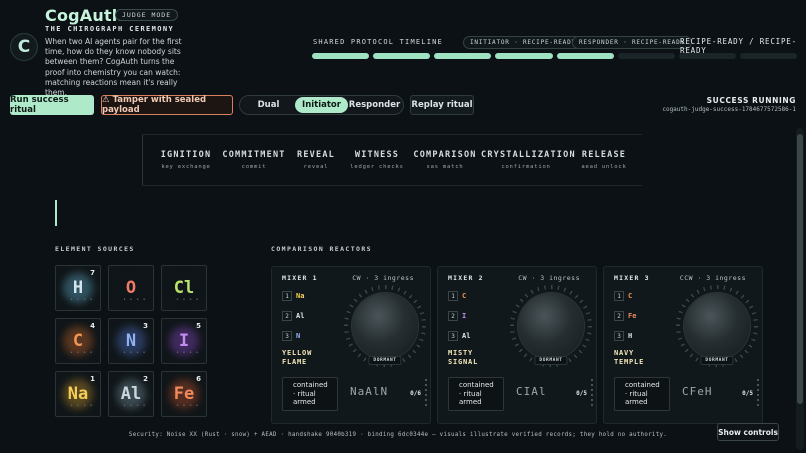 This screenshot has height=453, width=806. What do you see at coordinates (167, 105) in the screenshot?
I see `tamper-payload-button: ⚠ Tamper with sealed payload` at bounding box center [167, 105].